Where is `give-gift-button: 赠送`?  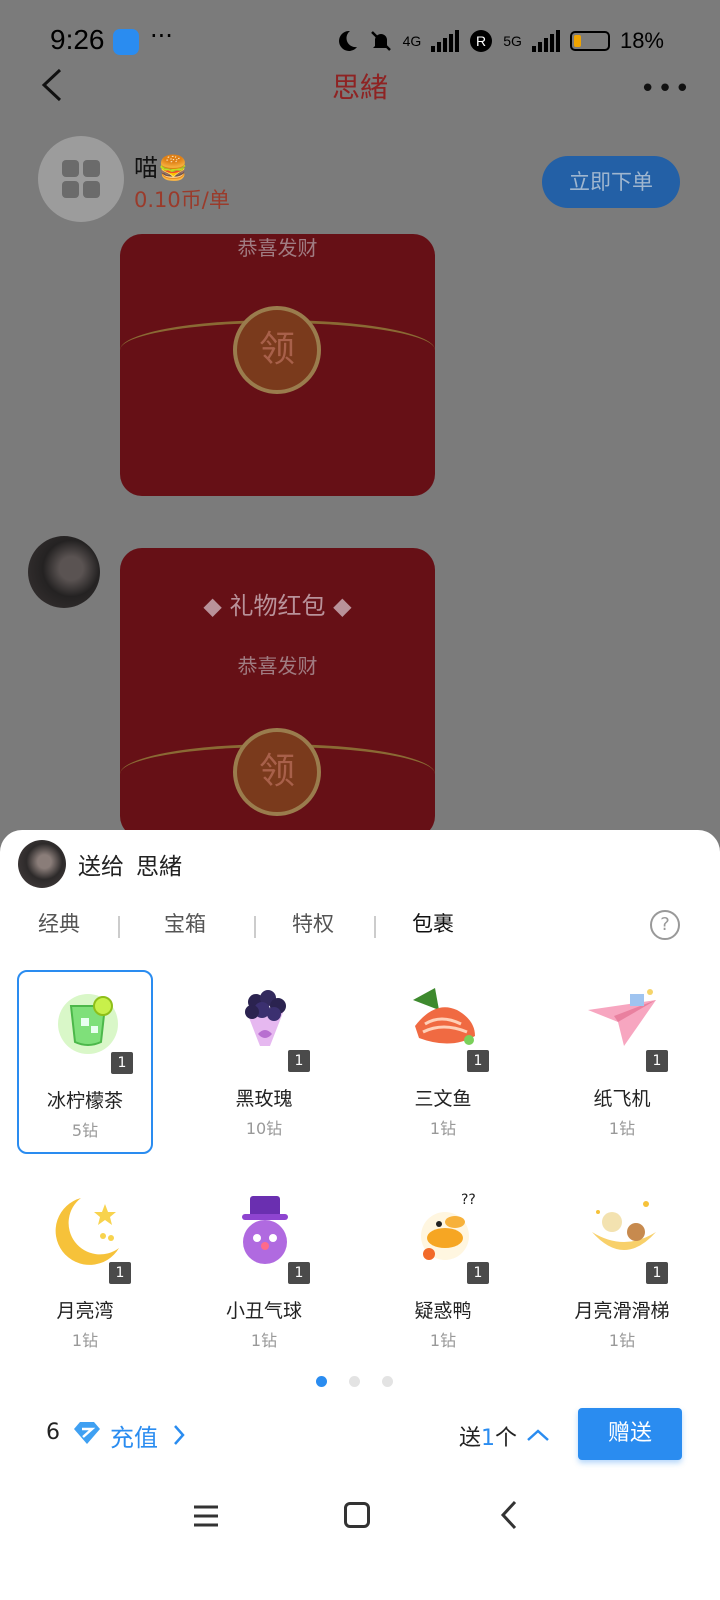
give-gift-button: 赠送 is located at coordinates (630, 1434).